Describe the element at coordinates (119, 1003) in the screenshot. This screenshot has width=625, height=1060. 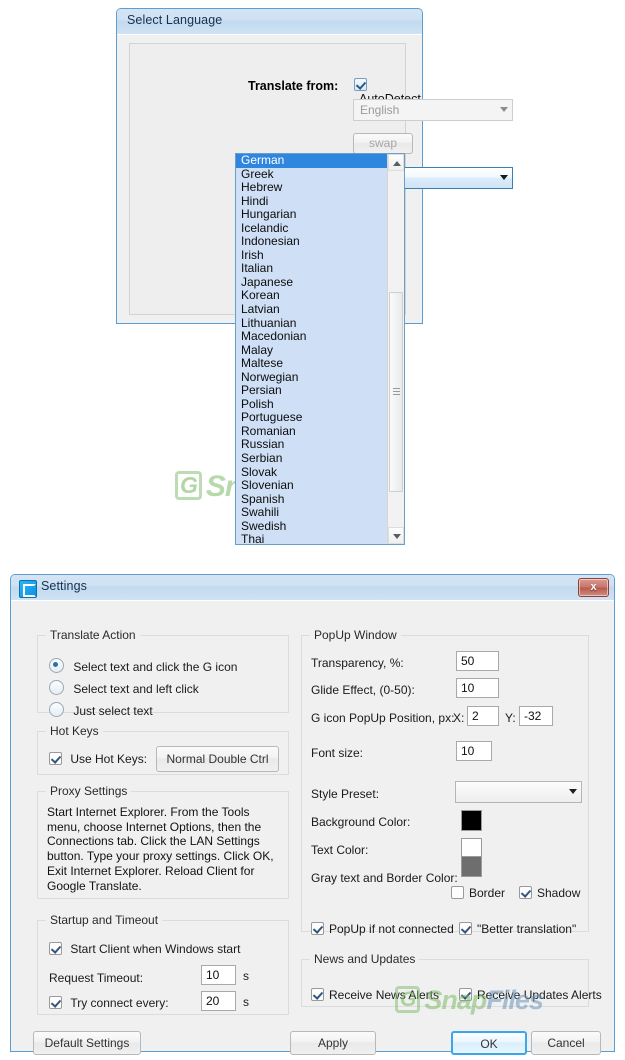
I see `try-connect-label: Try connect every:` at that location.